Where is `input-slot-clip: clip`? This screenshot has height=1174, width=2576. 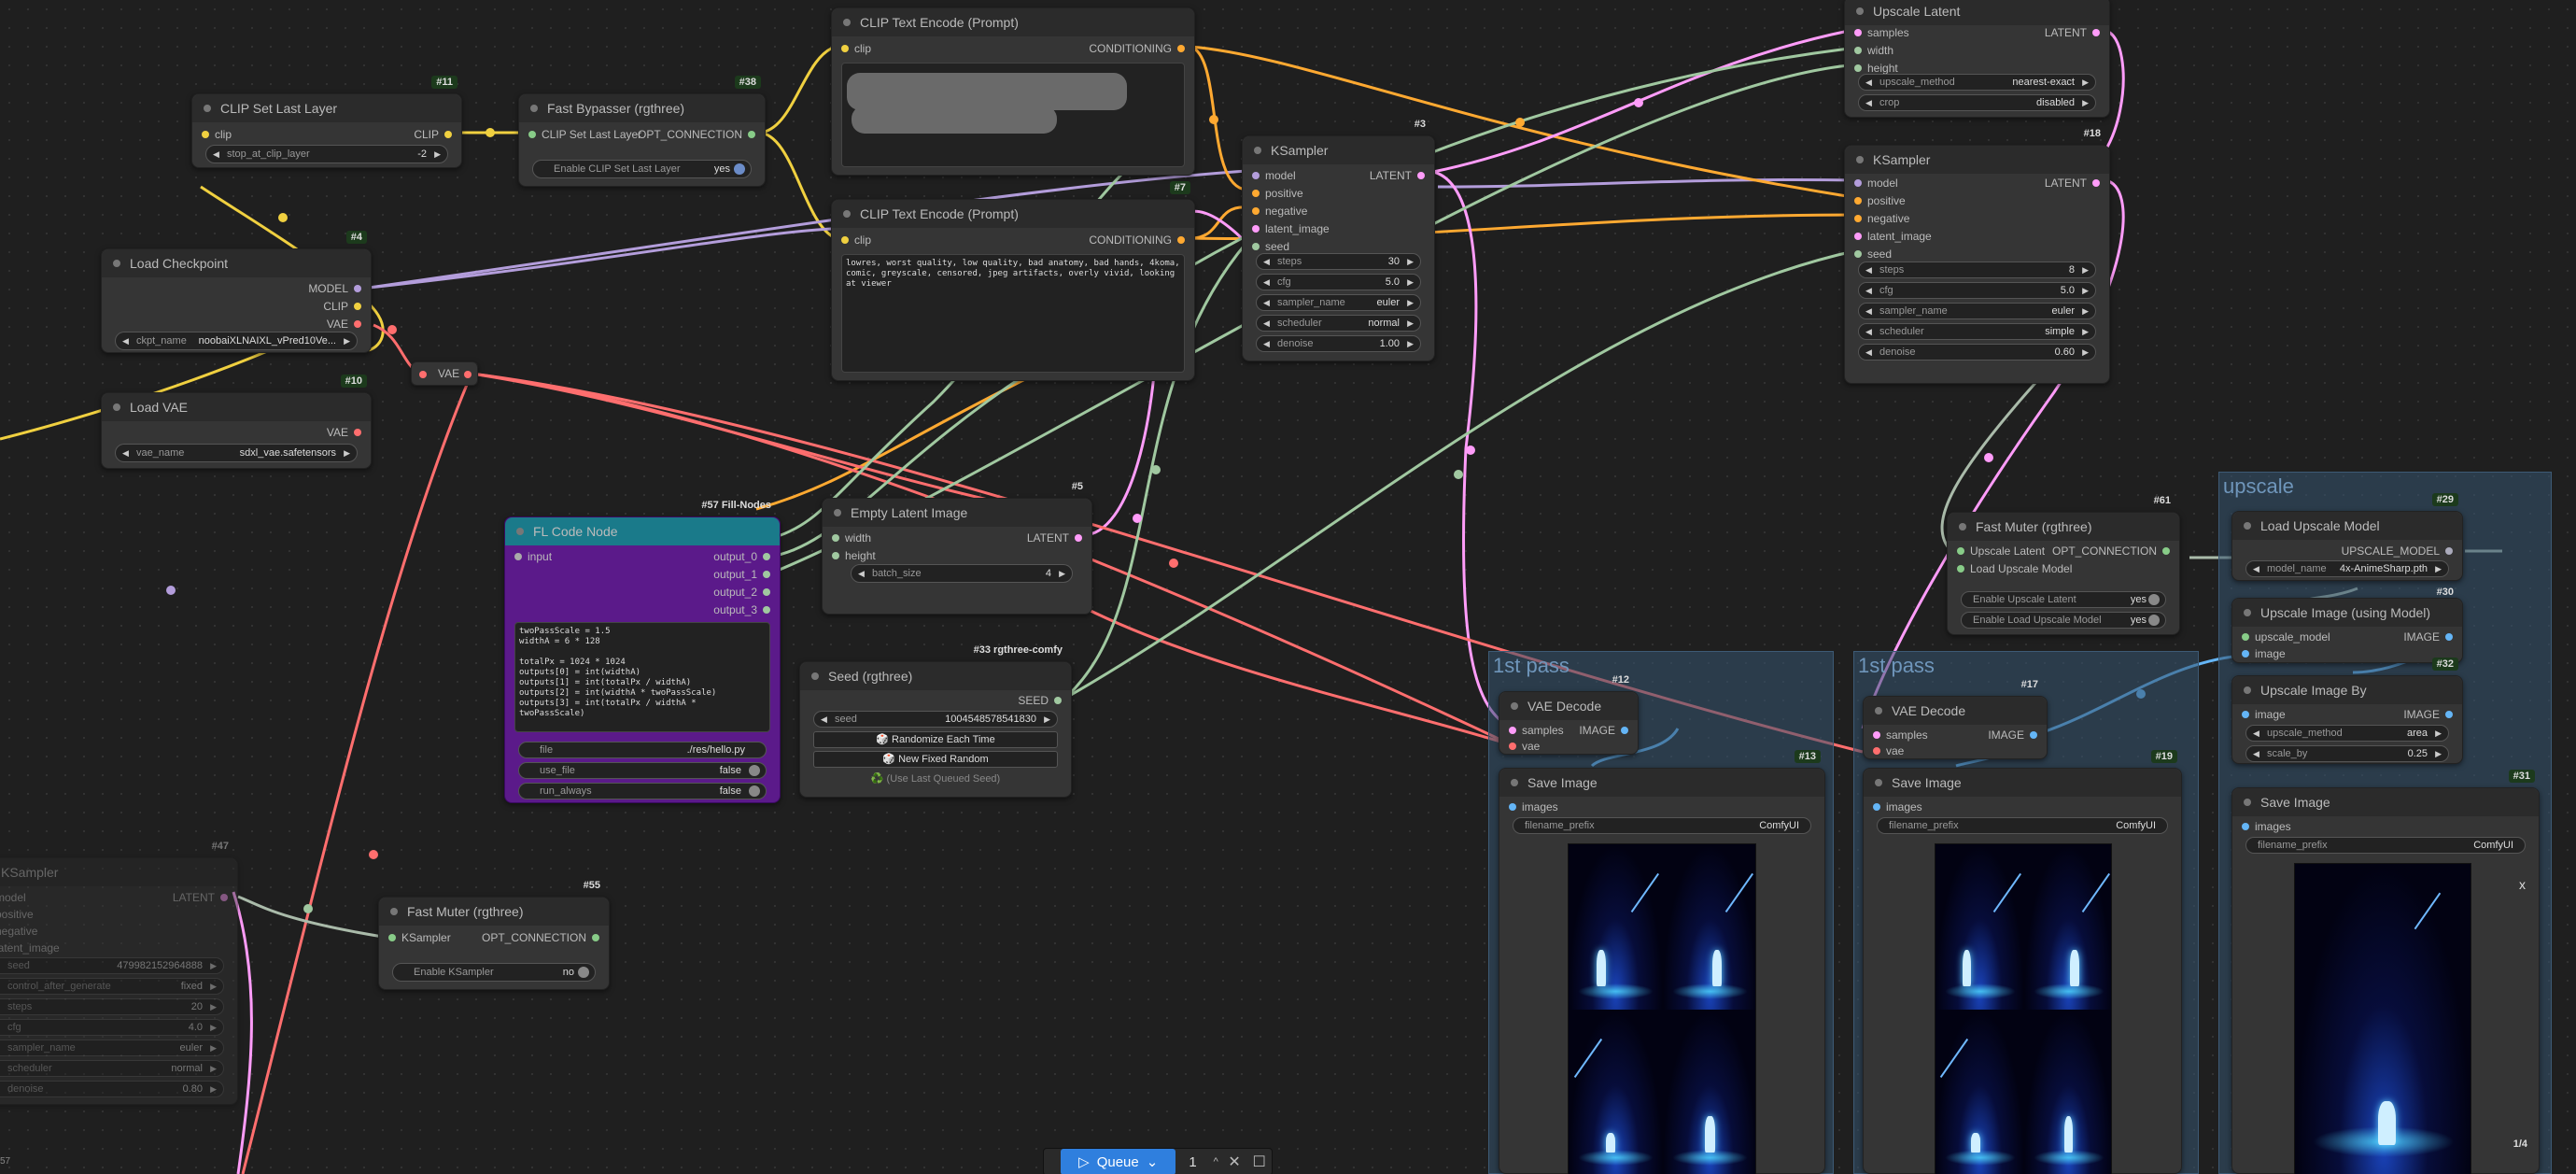 input-slot-clip: clip is located at coordinates (217, 134).